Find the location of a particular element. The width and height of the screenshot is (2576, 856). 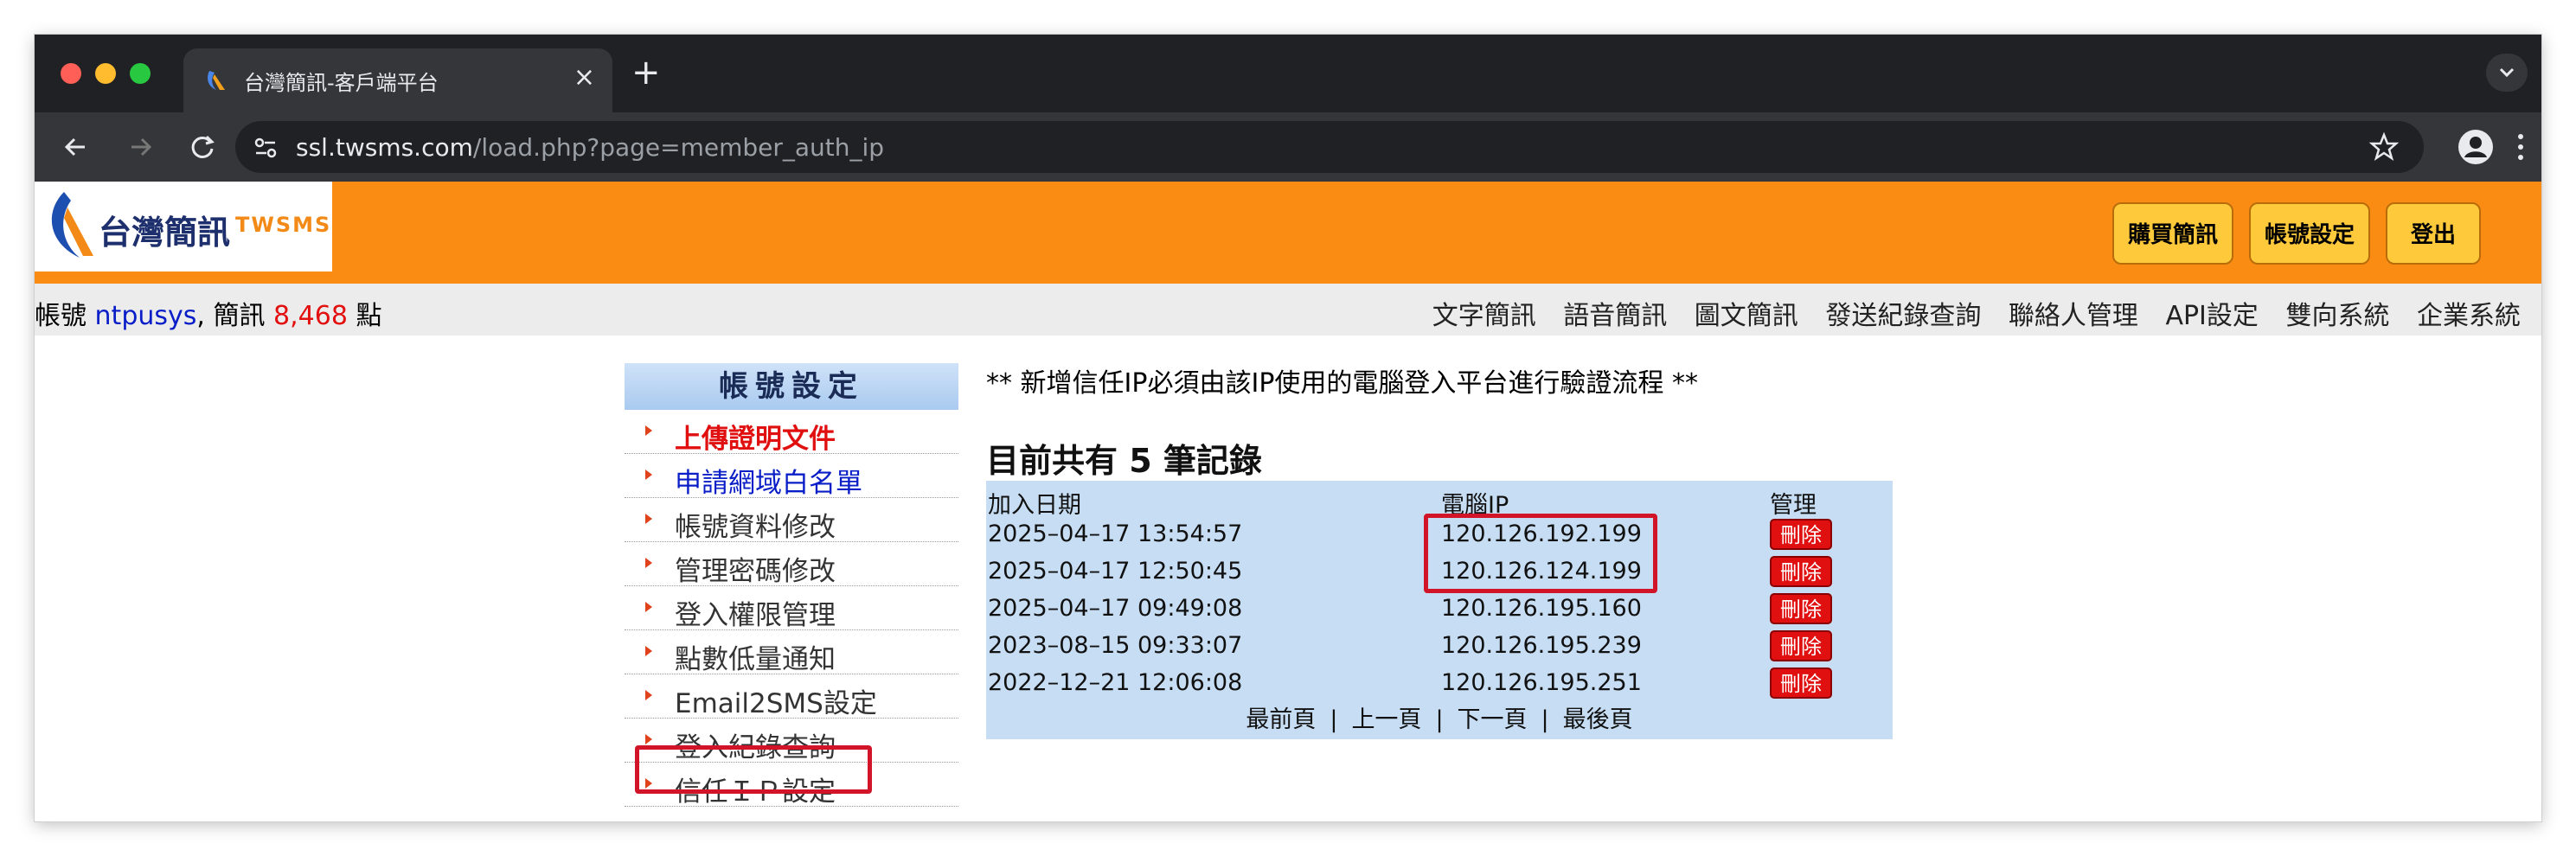

nav-contacts: 聯絡人管理 is located at coordinates (2073, 316).